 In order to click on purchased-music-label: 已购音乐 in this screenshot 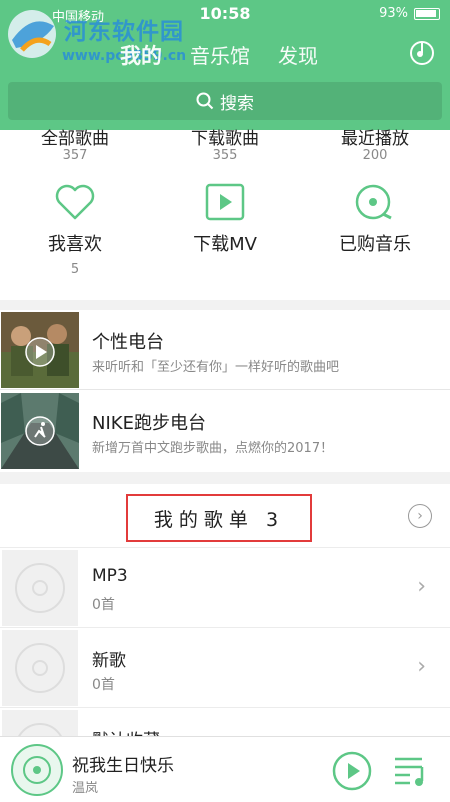, I will do `click(375, 244)`.